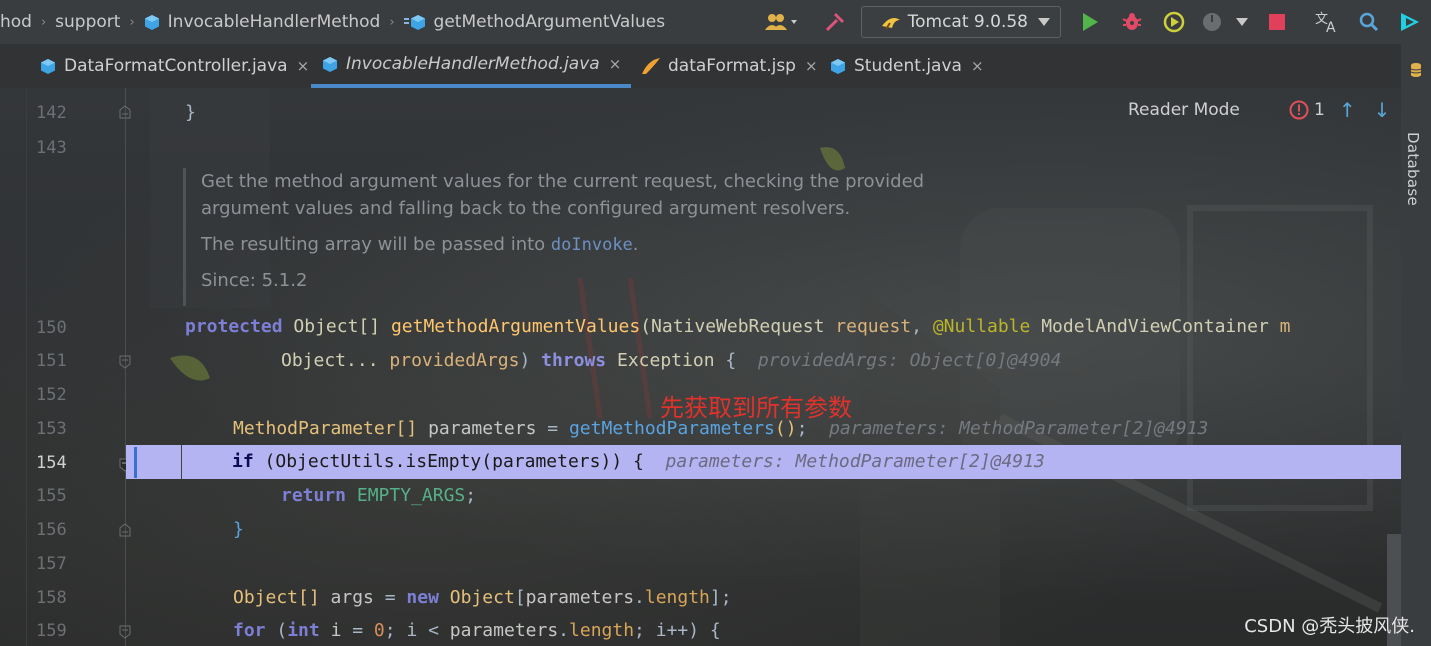  I want to click on execution-point-marker, so click(135, 462).